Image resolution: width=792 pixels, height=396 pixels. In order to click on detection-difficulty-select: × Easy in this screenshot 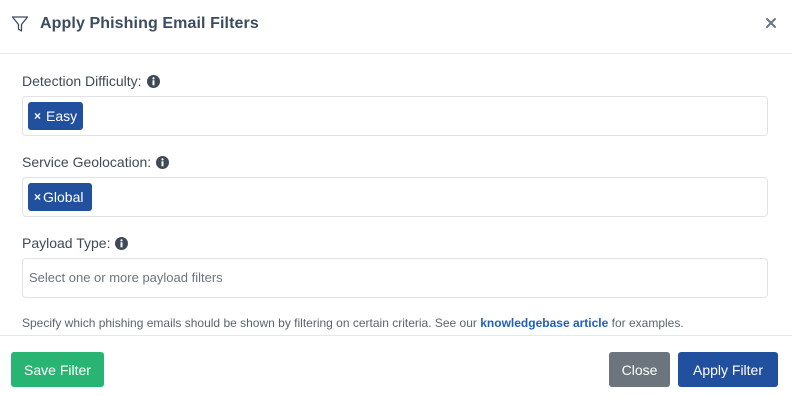, I will do `click(395, 116)`.